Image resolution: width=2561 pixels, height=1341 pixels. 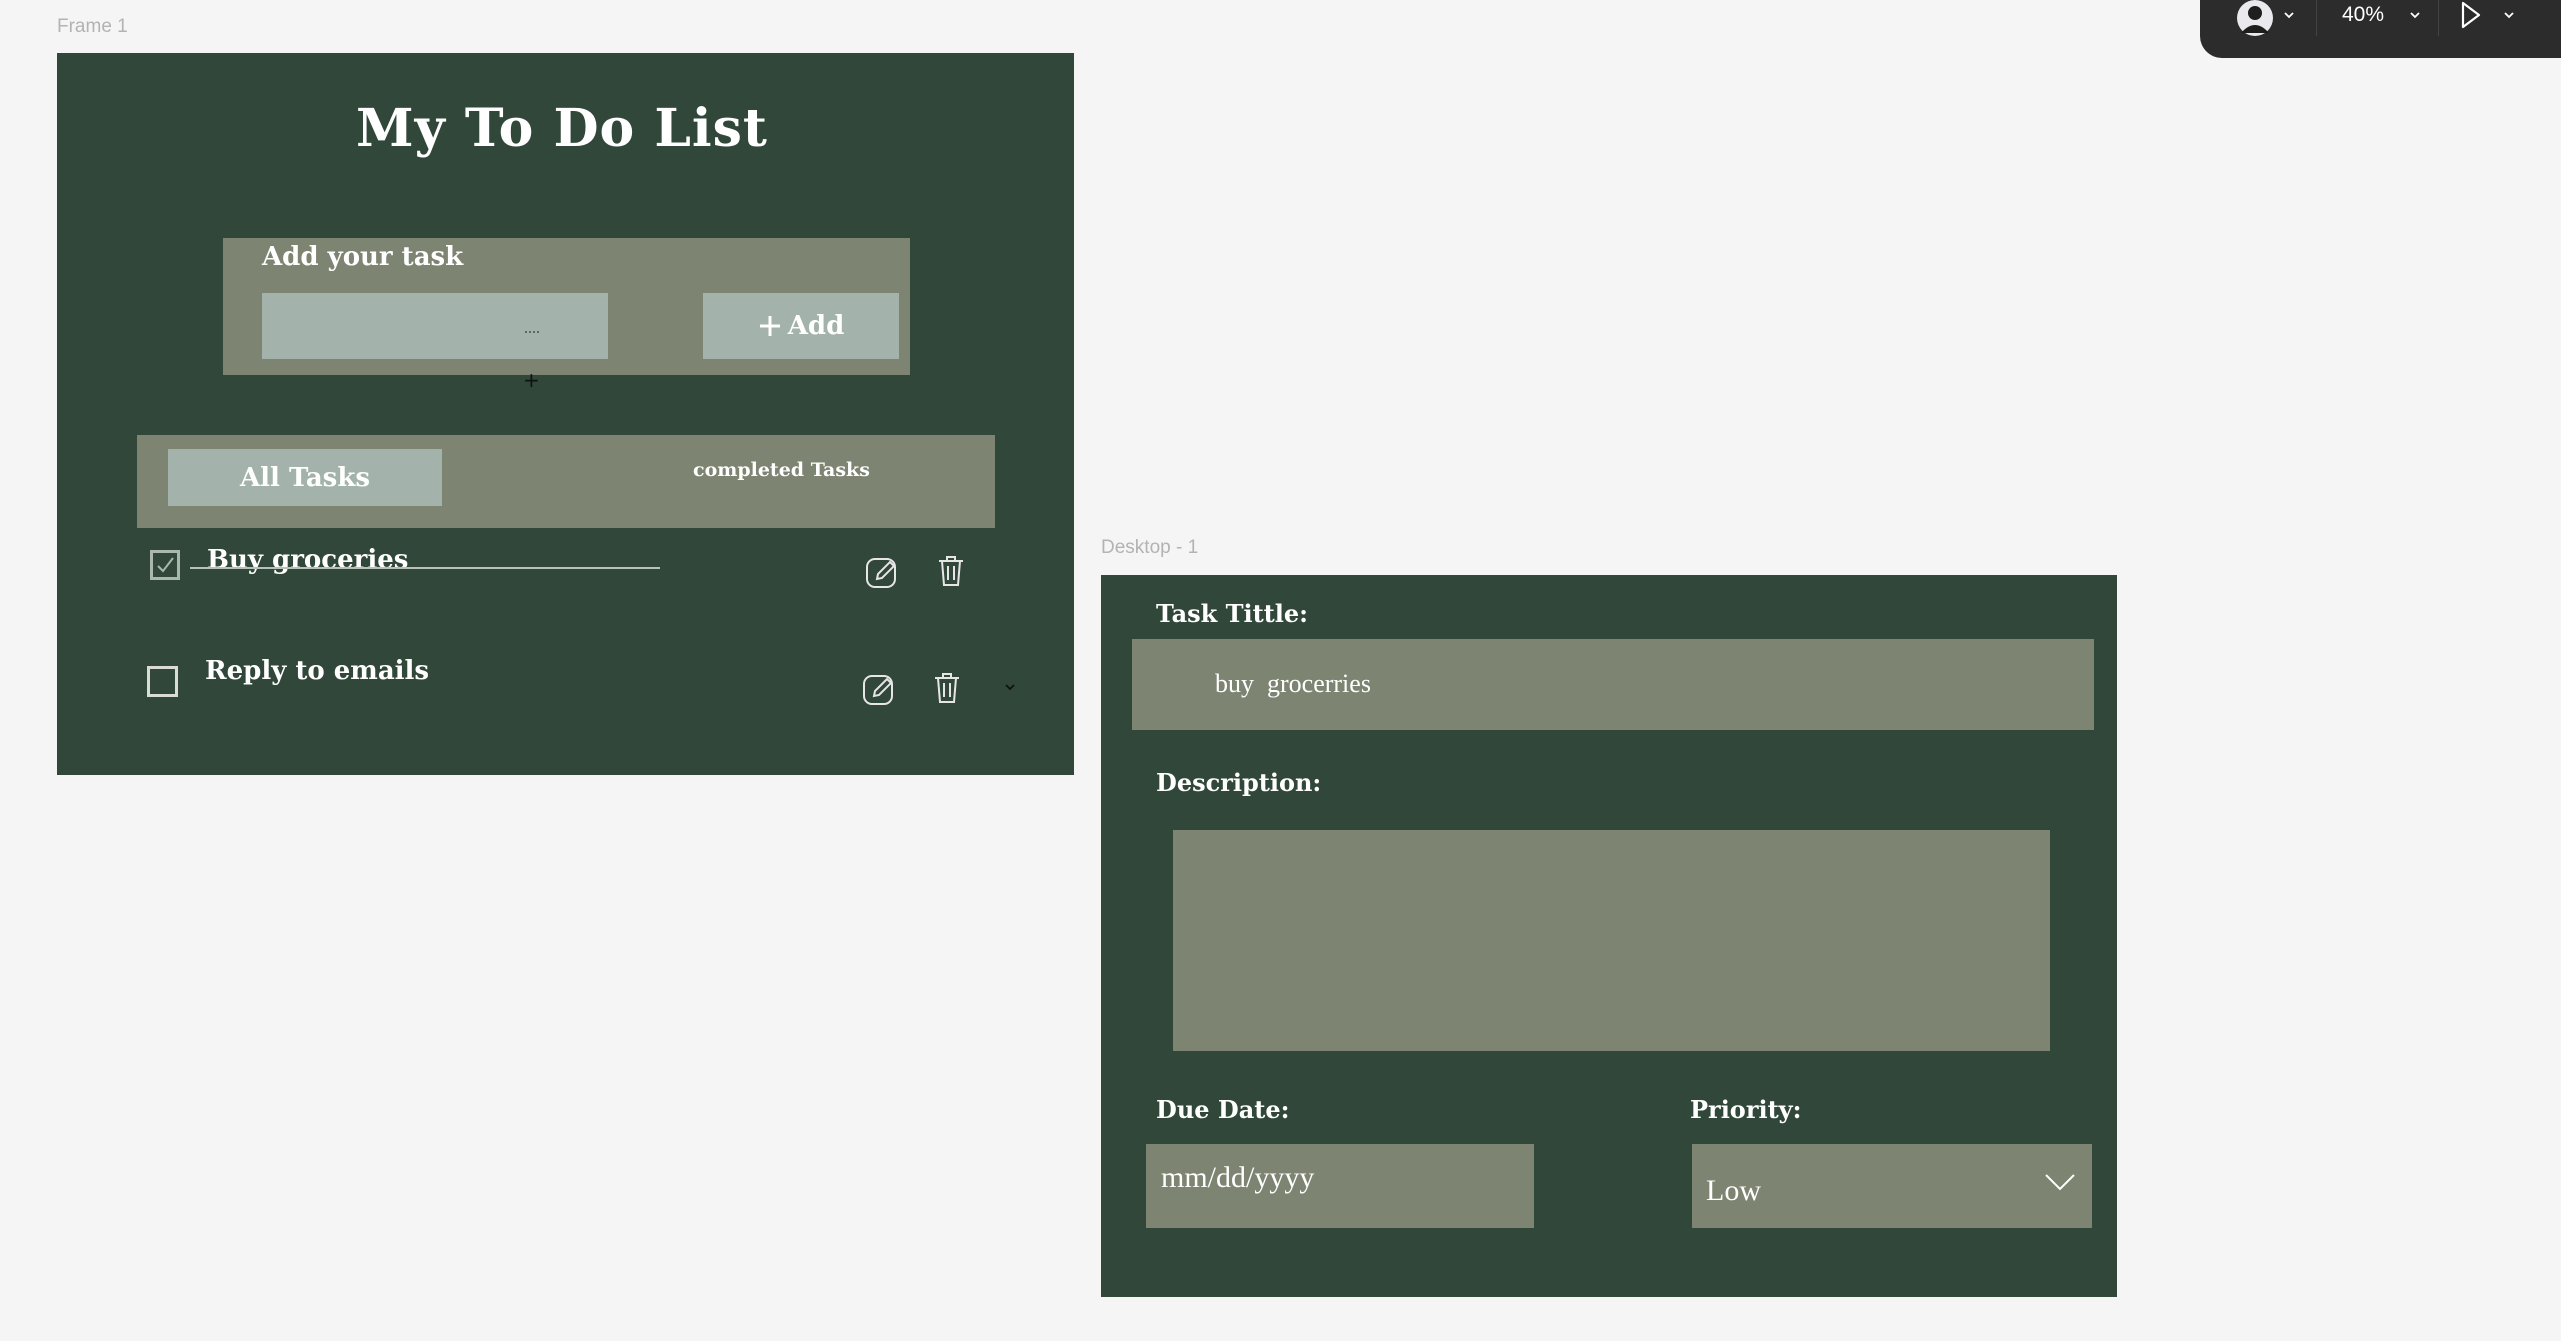 What do you see at coordinates (1613, 684) in the screenshot?
I see `task-title-field: buy grocerries` at bounding box center [1613, 684].